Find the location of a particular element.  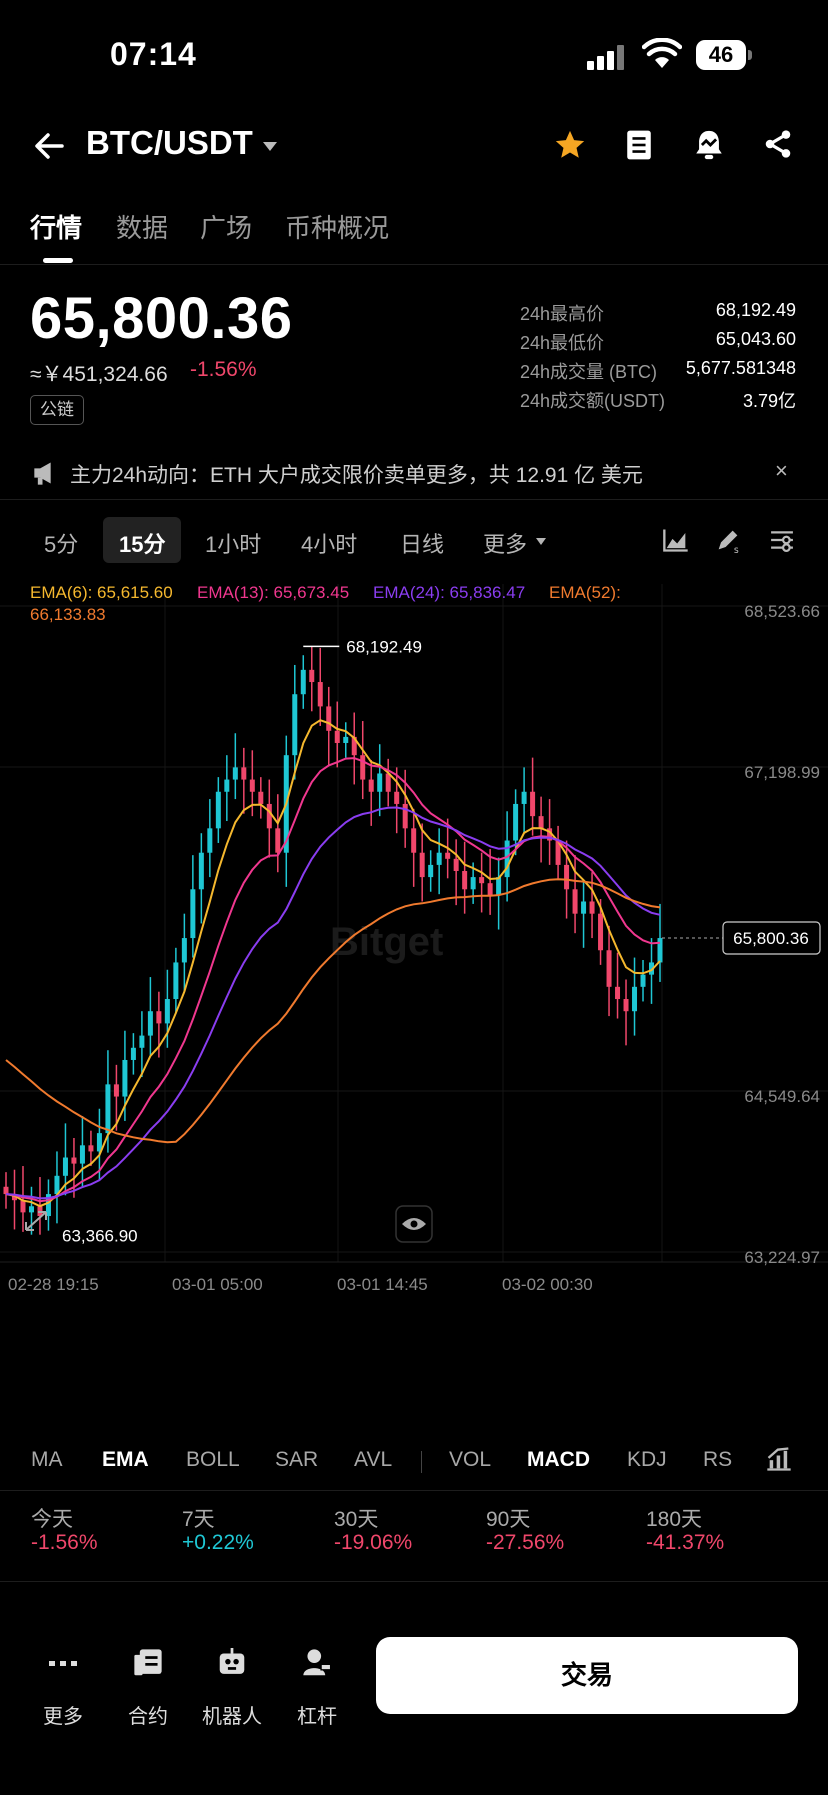

interval-15m: 15分 is located at coordinates (142, 543).